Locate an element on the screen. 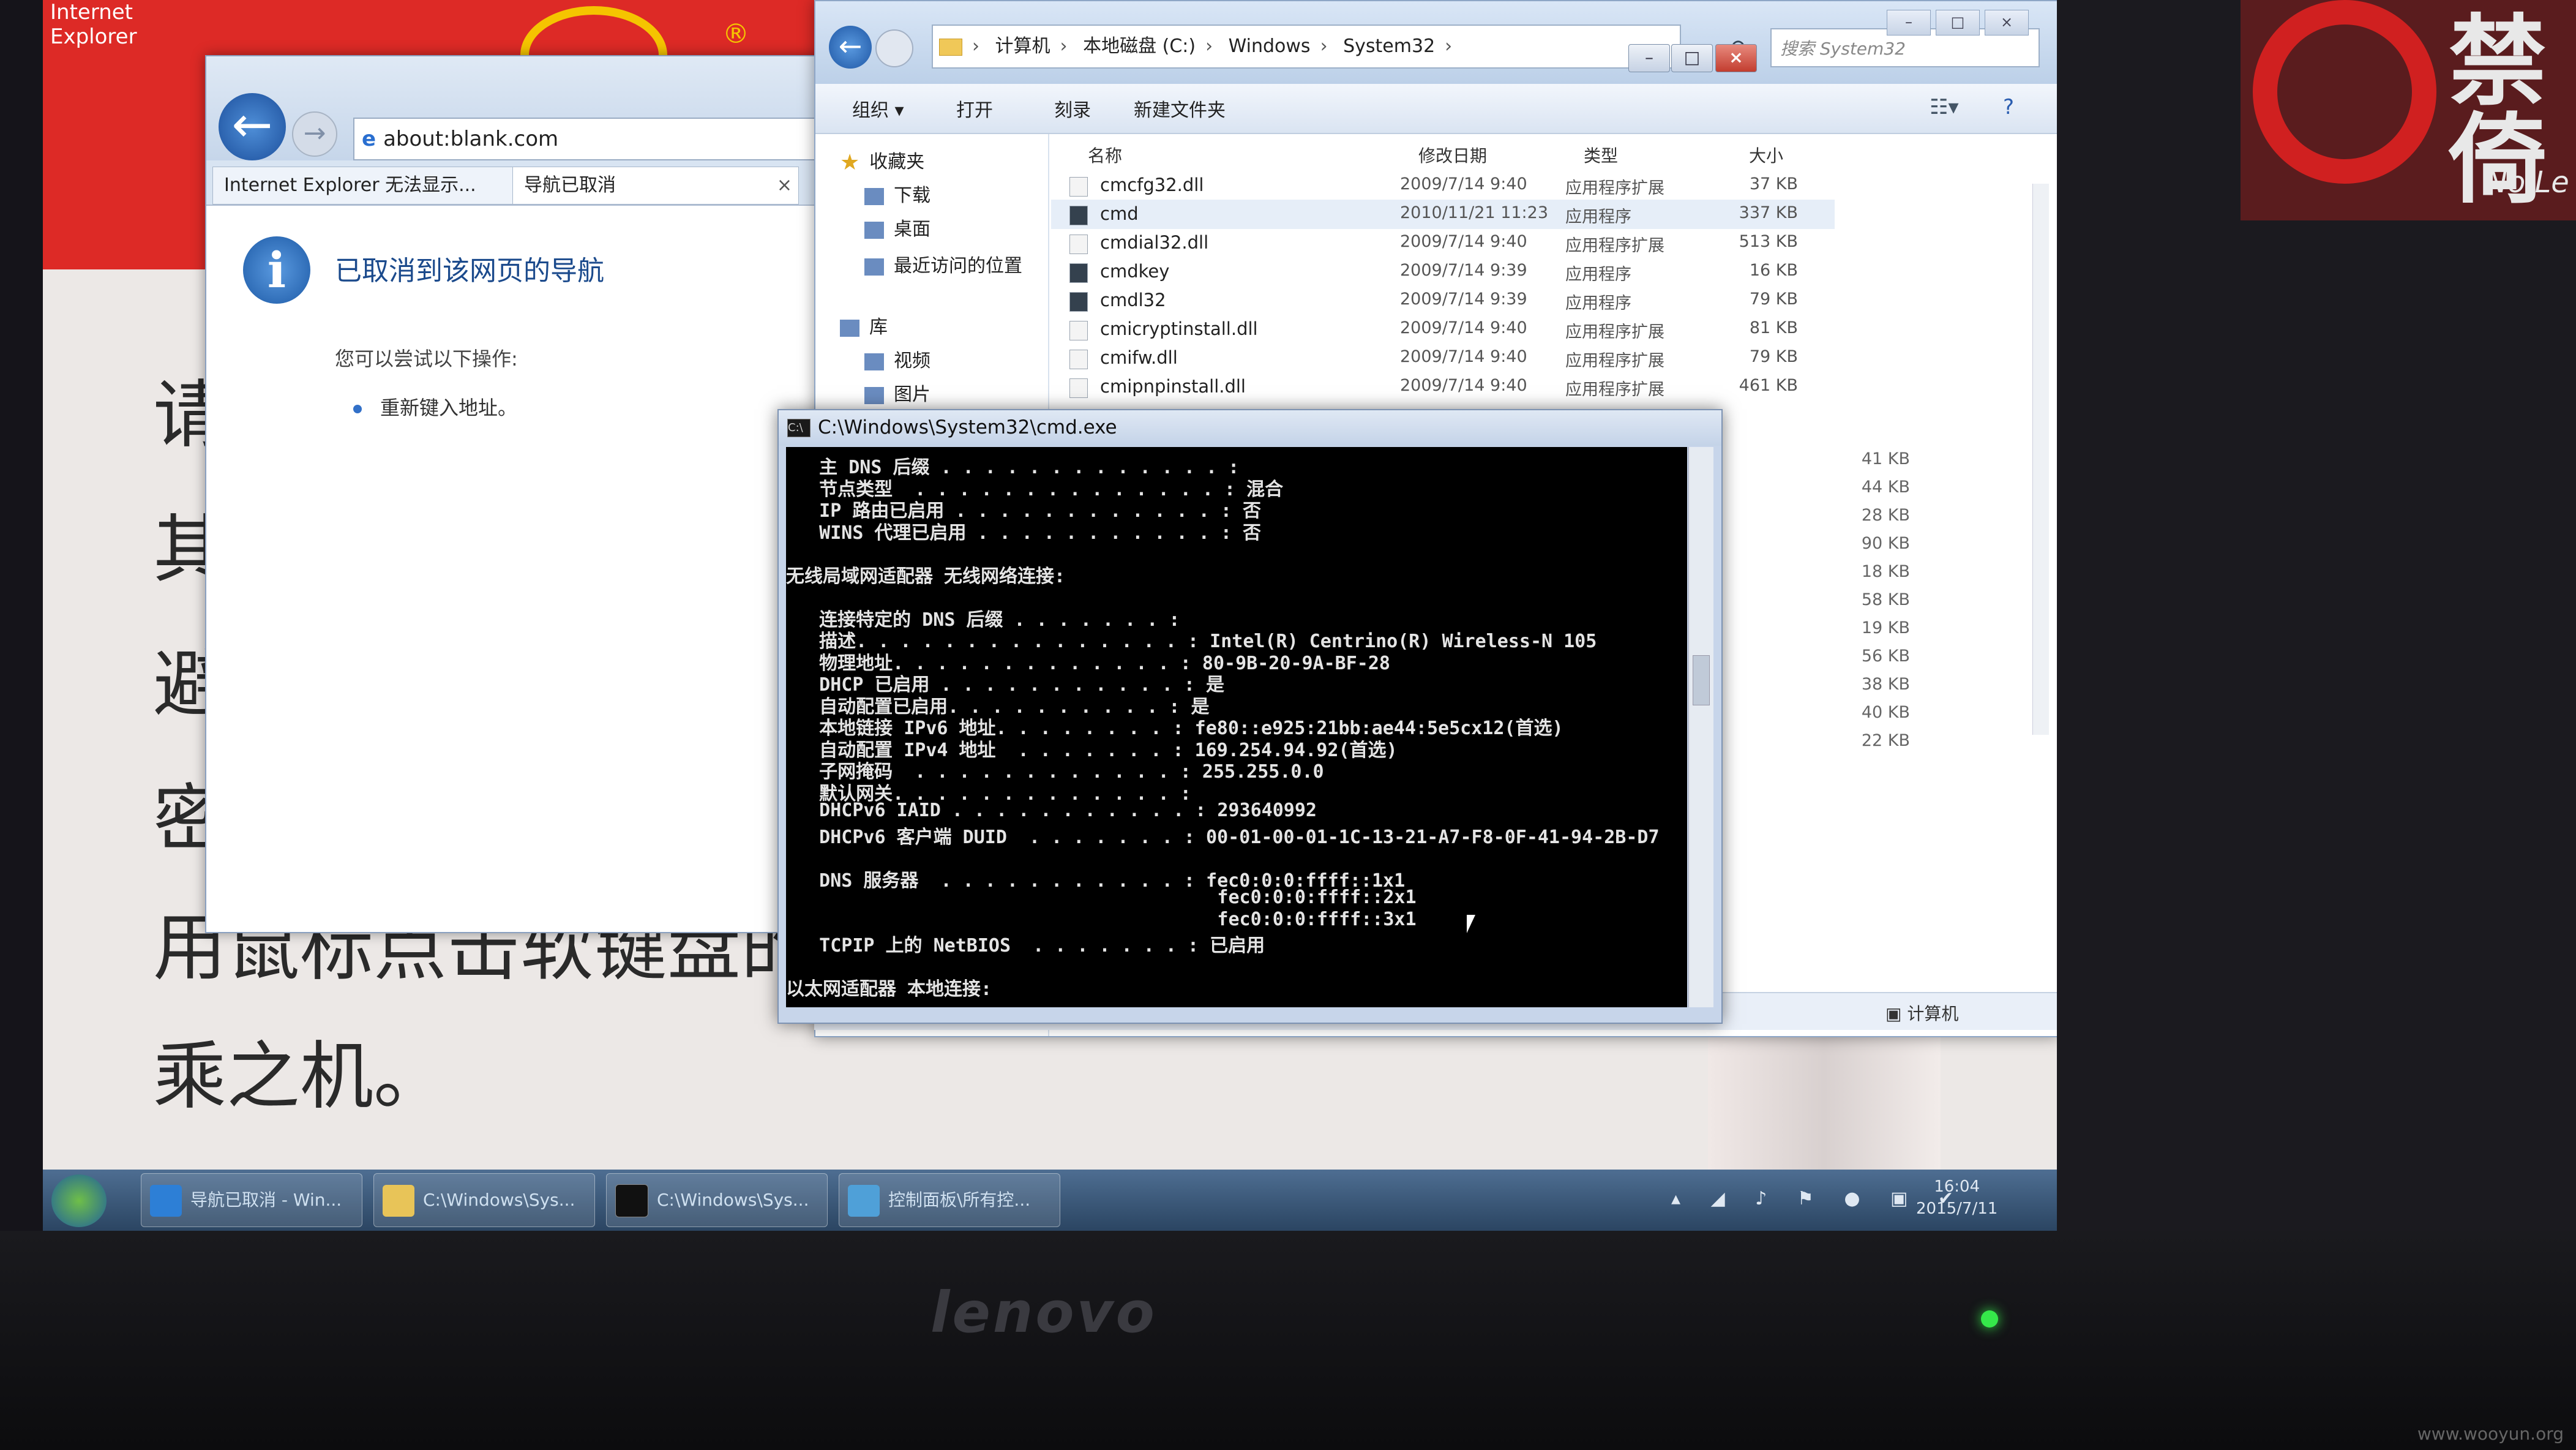 The width and height of the screenshot is (2576, 1450). scroll-thumb is located at coordinates (1701, 680).